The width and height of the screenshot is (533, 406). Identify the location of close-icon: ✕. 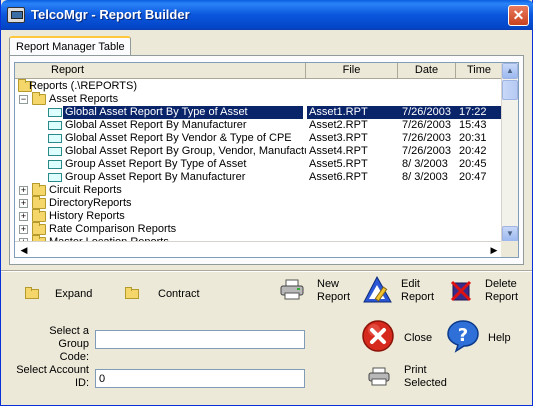
(518, 15).